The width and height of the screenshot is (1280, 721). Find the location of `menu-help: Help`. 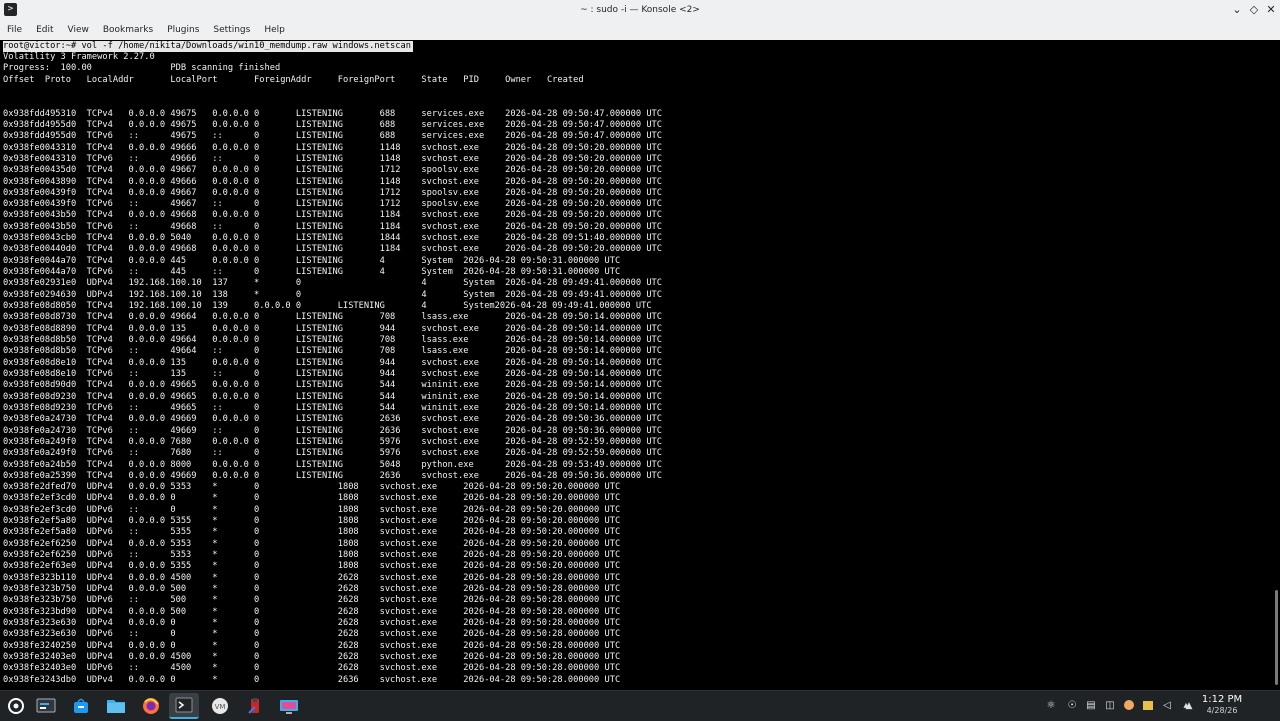

menu-help: Help is located at coordinates (274, 30).